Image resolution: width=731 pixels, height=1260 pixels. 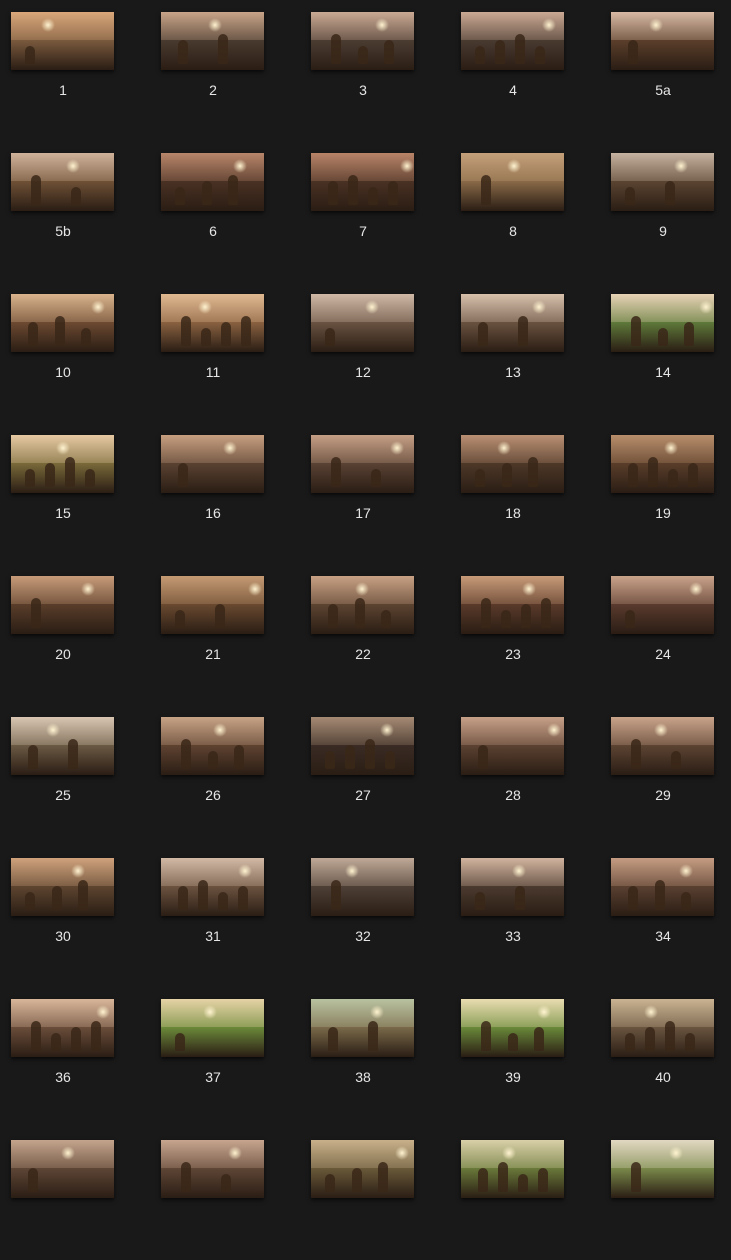 What do you see at coordinates (213, 354) in the screenshot?
I see `thumbnail-tile: 11` at bounding box center [213, 354].